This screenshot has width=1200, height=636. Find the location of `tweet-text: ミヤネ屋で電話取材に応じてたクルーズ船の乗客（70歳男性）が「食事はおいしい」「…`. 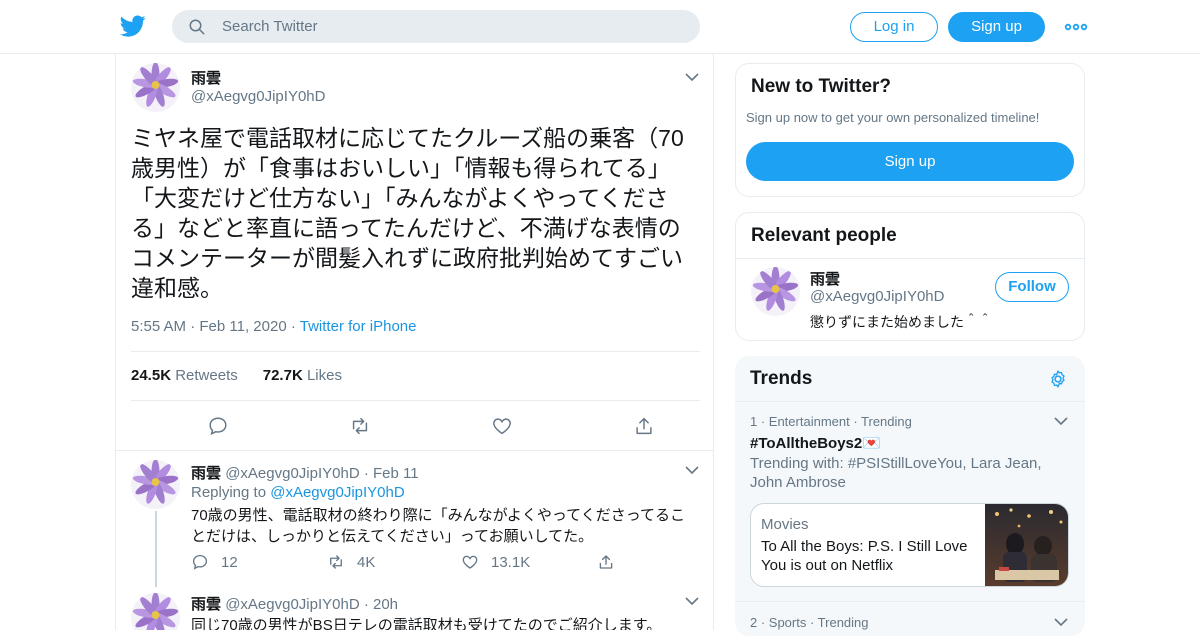

tweet-text: ミヤネ屋で電話取材に応じてたクルーズ船の乗客（70歳男性）が「食事はおいしい」「… is located at coordinates (407, 213).